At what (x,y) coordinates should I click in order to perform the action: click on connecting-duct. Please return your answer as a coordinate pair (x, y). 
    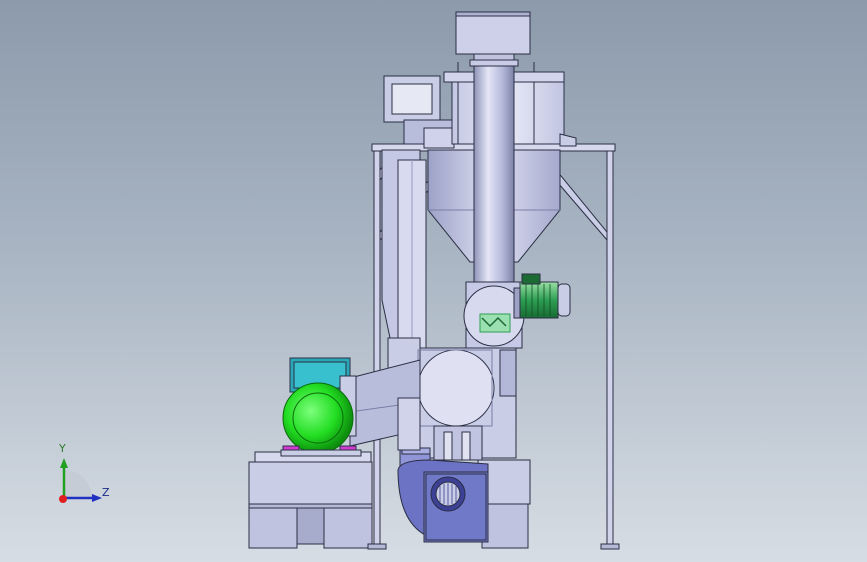
    Looking at the image, I should click on (409, 424).